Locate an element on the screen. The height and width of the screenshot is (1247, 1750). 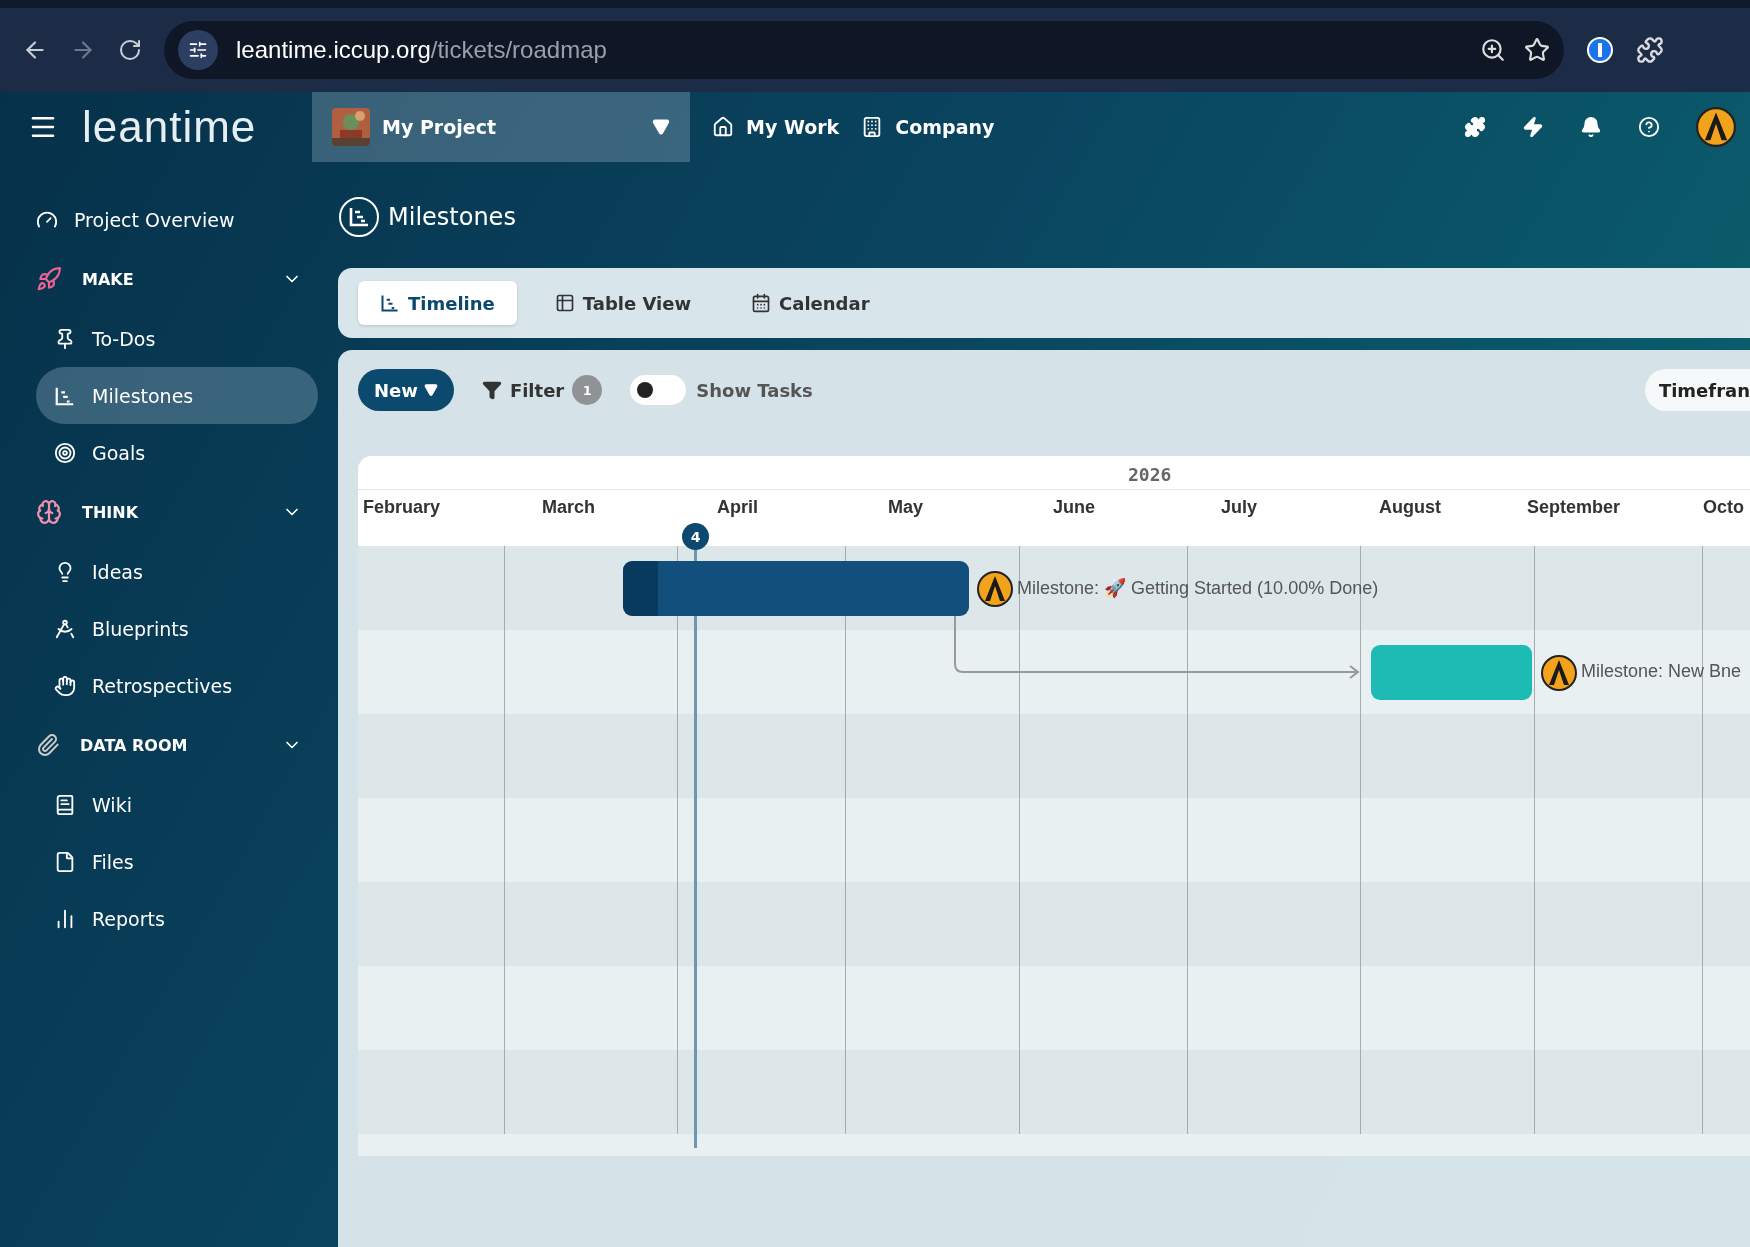
reload-icon is located at coordinates (130, 50).